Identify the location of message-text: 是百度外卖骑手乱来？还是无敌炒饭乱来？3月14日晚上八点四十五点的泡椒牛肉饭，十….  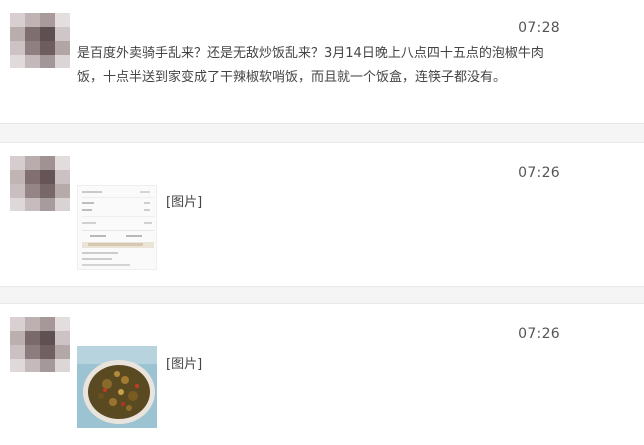
(310, 65).